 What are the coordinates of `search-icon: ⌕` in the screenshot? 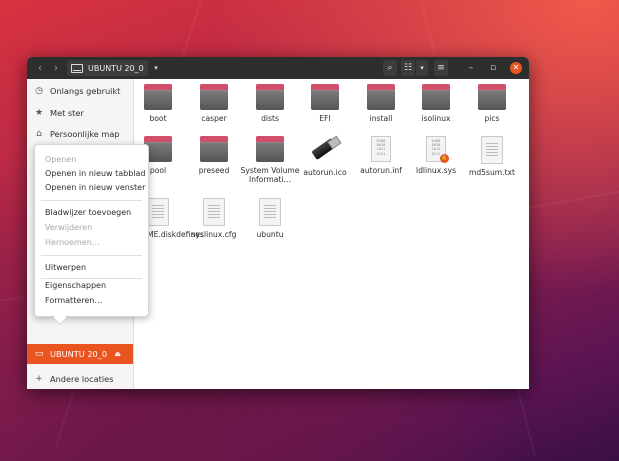 It's located at (390, 68).